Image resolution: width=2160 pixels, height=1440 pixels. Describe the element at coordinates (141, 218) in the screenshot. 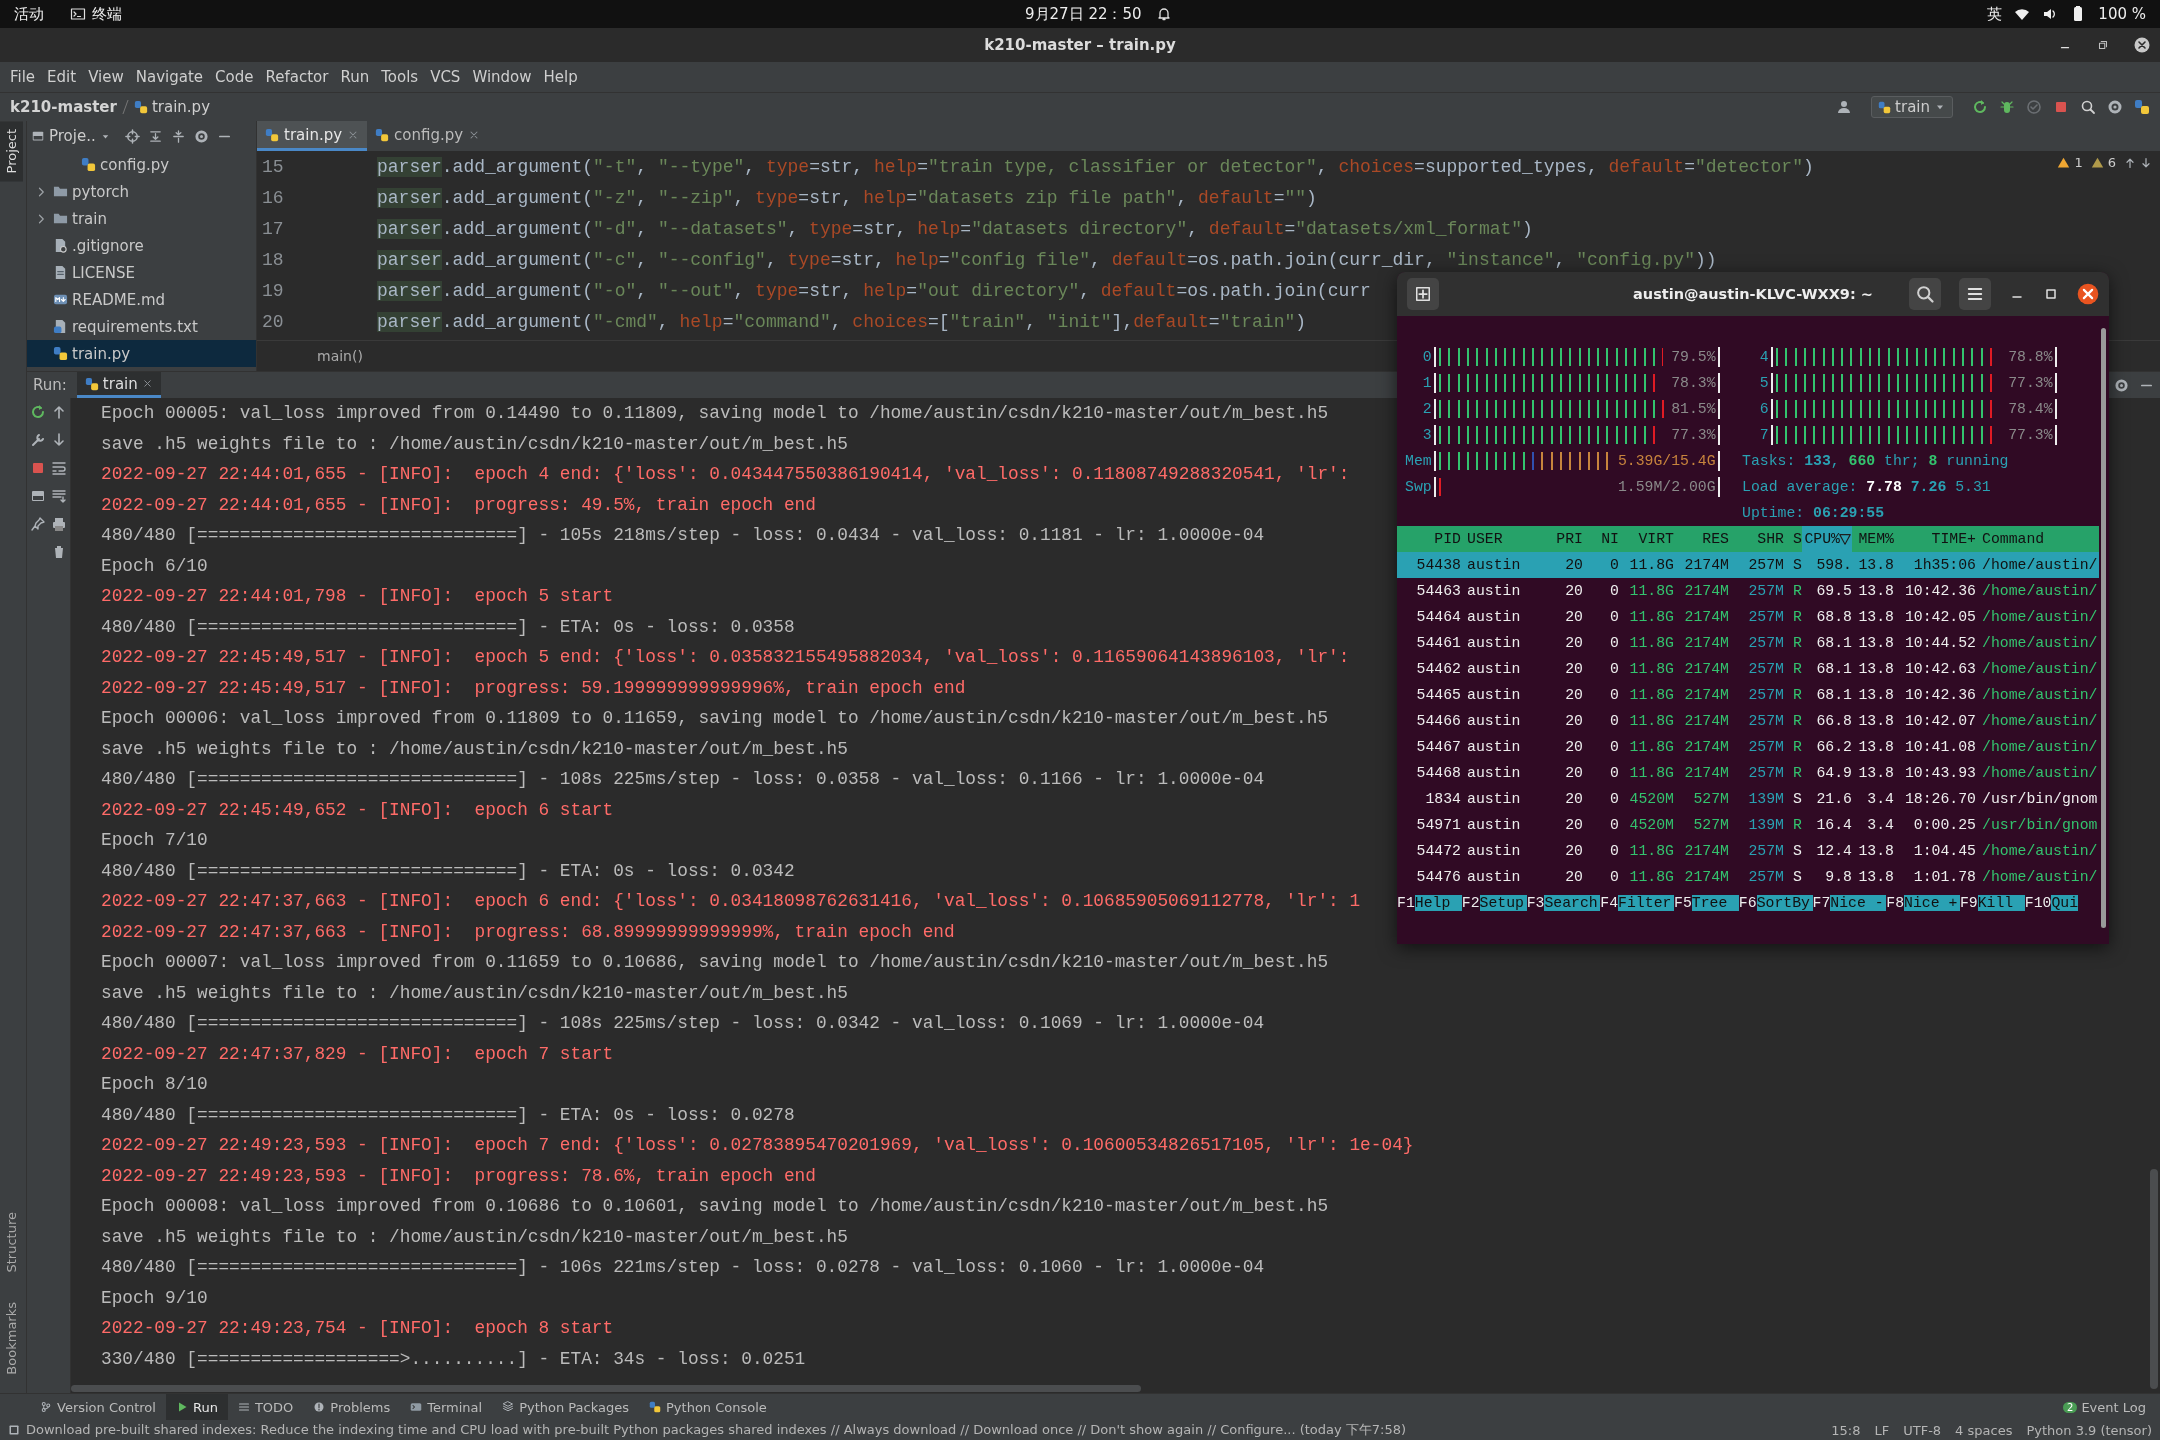

I see `tree-item: train` at that location.